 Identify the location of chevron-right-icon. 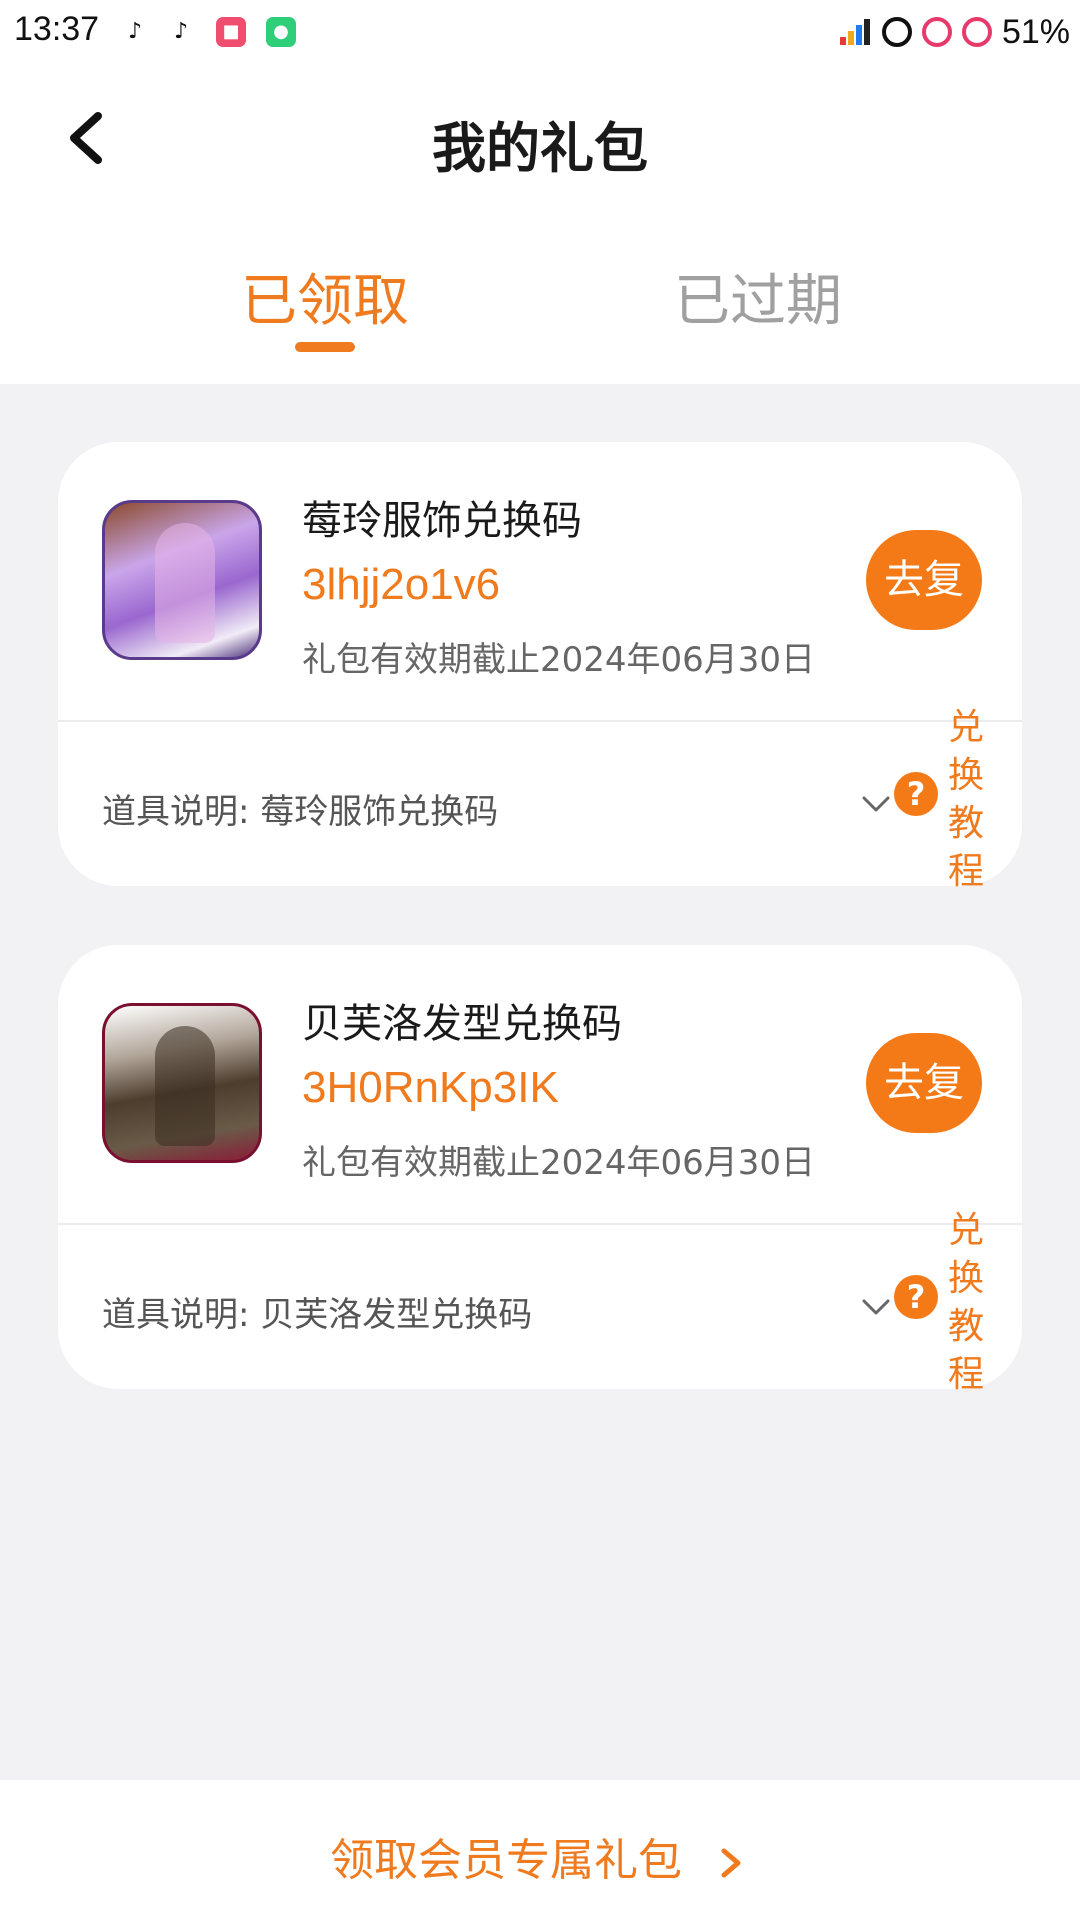
(731, 1863).